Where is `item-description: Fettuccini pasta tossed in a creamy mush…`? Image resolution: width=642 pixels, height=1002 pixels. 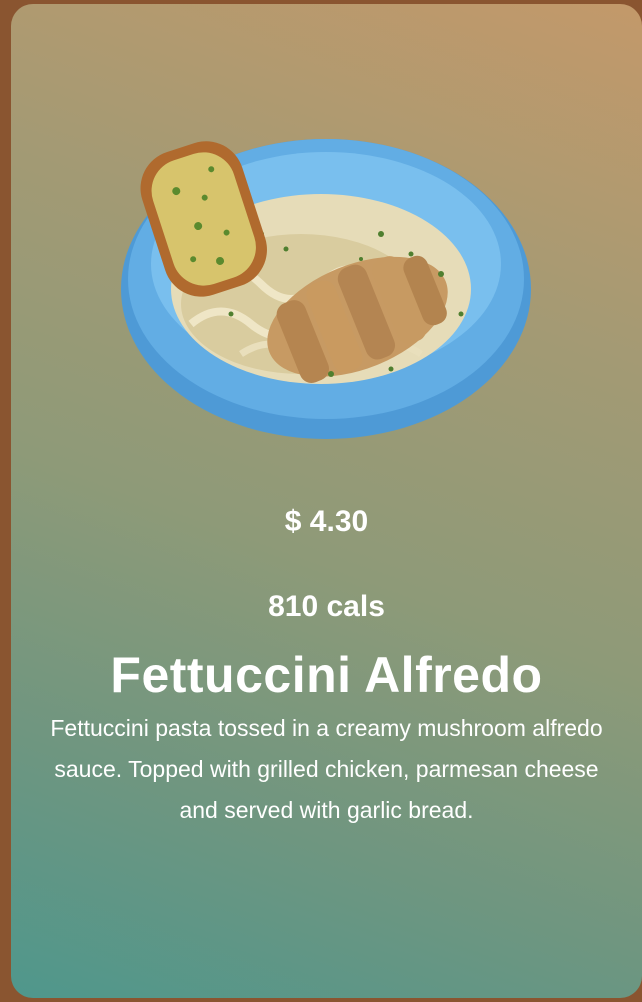
item-description: Fettuccini pasta tossed in a creamy mush… is located at coordinates (326, 769).